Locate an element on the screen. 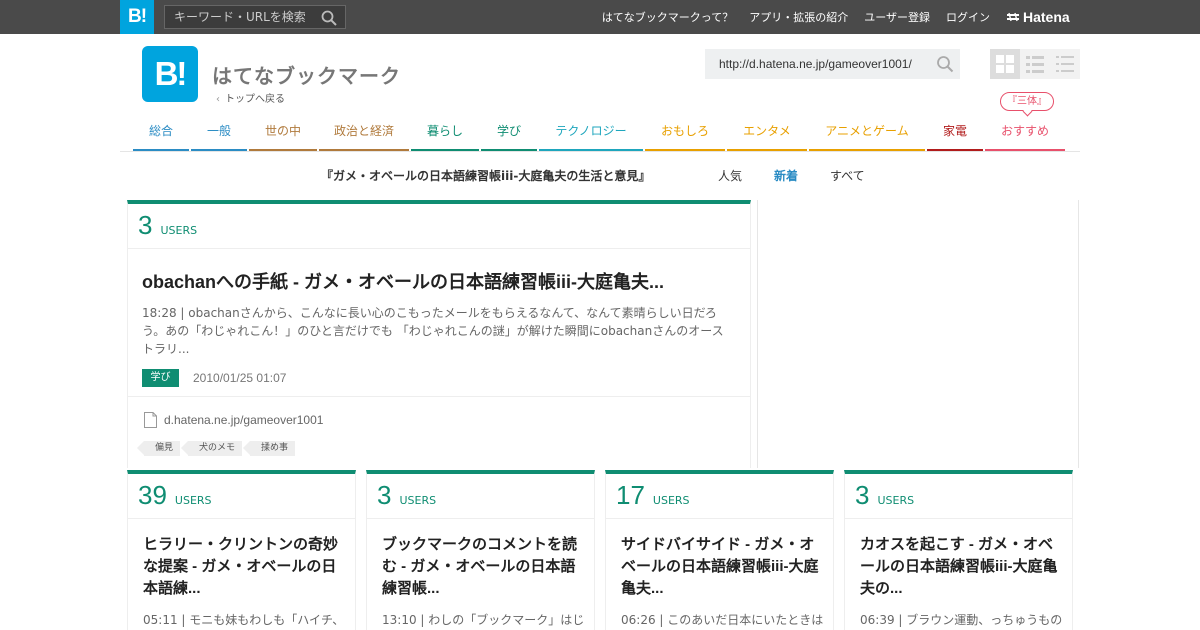  users-count: 17 USERS is located at coordinates (653, 495).